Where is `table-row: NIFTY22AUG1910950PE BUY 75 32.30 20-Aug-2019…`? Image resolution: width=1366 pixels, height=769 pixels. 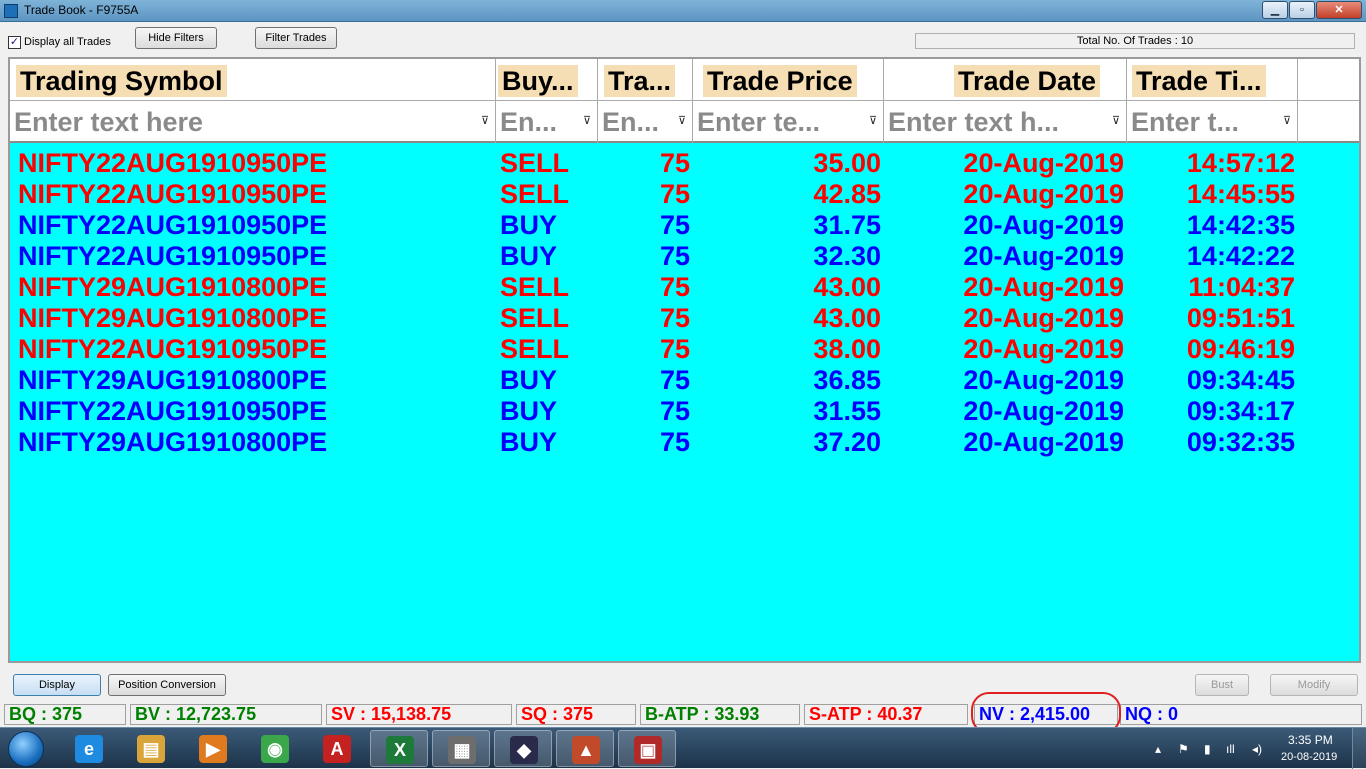
table-row: NIFTY22AUG1910950PE BUY 75 32.30 20-Aug-2019… is located at coordinates (684, 256).